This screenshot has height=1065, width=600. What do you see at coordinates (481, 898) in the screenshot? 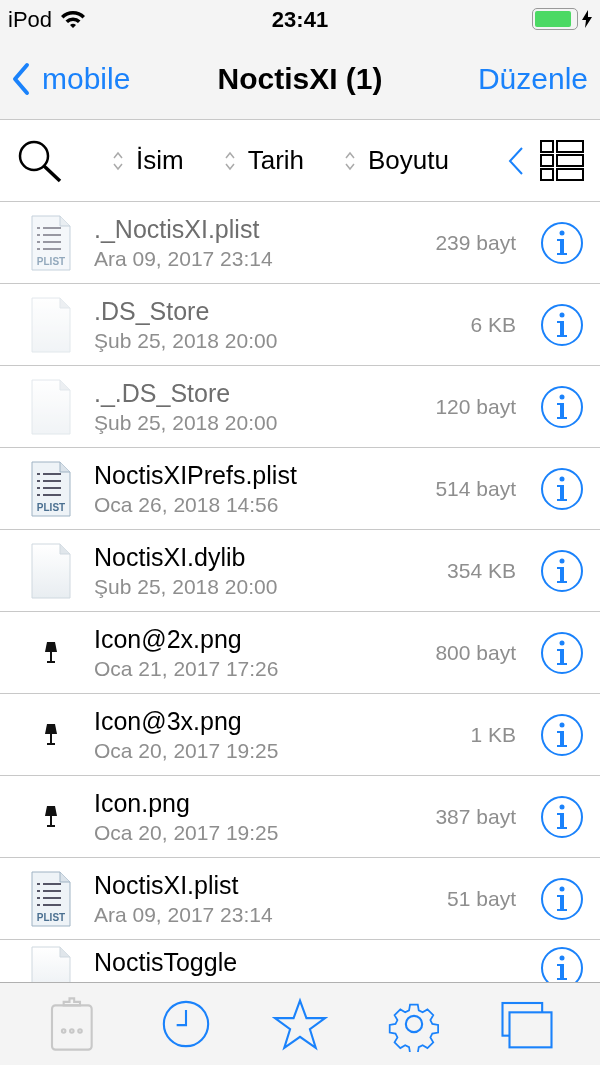
I see `file-size: 51 bayt` at bounding box center [481, 898].